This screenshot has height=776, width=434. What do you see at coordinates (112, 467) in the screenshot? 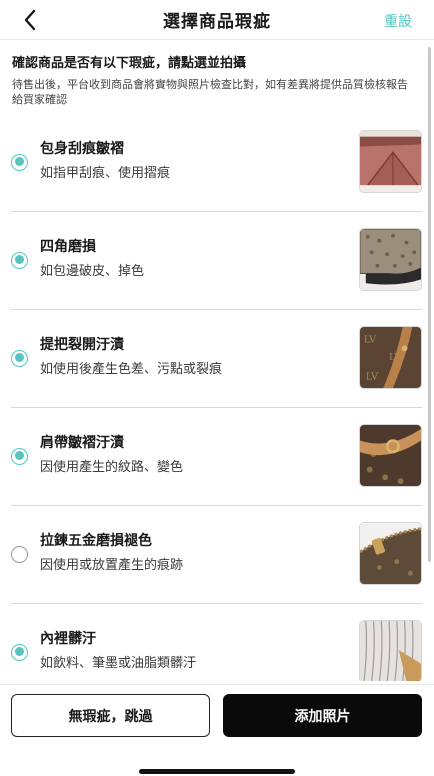
I see `defect-subtitle: 因使用產生的紋路、變色` at bounding box center [112, 467].